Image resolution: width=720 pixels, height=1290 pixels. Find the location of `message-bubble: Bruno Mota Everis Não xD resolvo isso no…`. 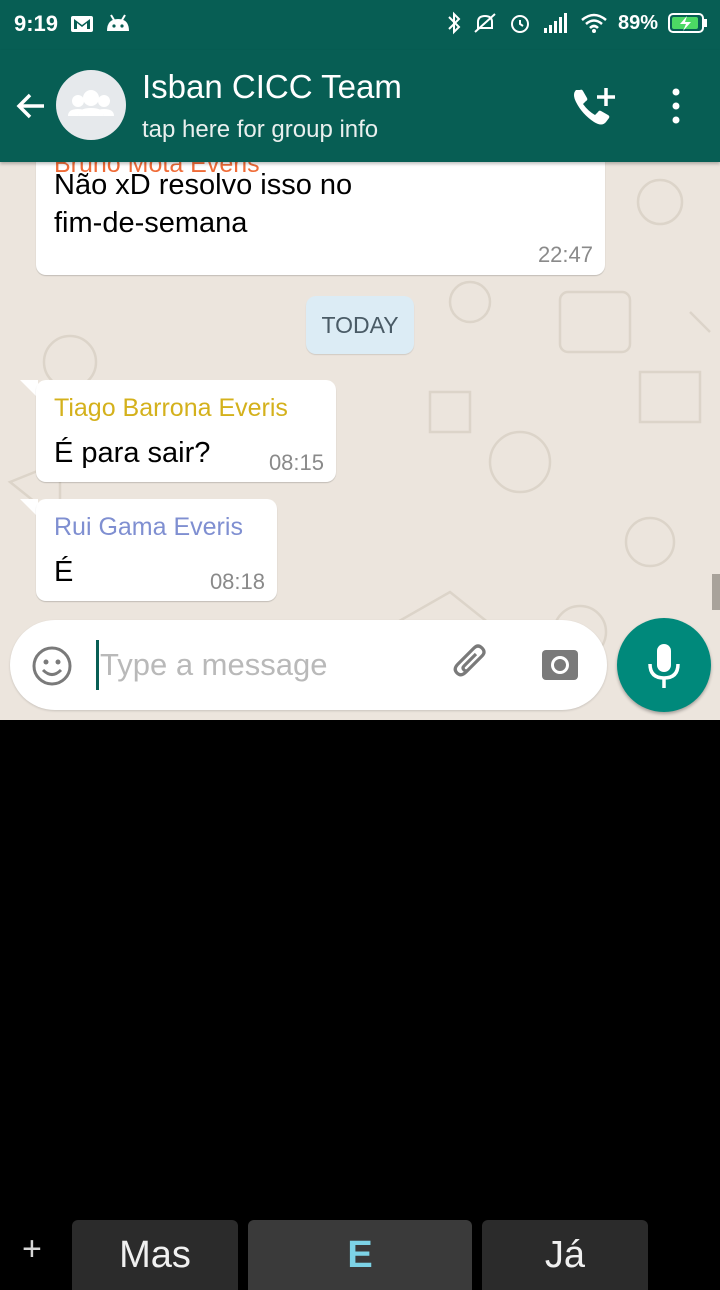

message-bubble: Bruno Mota Everis Não xD resolvo isso no… is located at coordinates (320, 218).